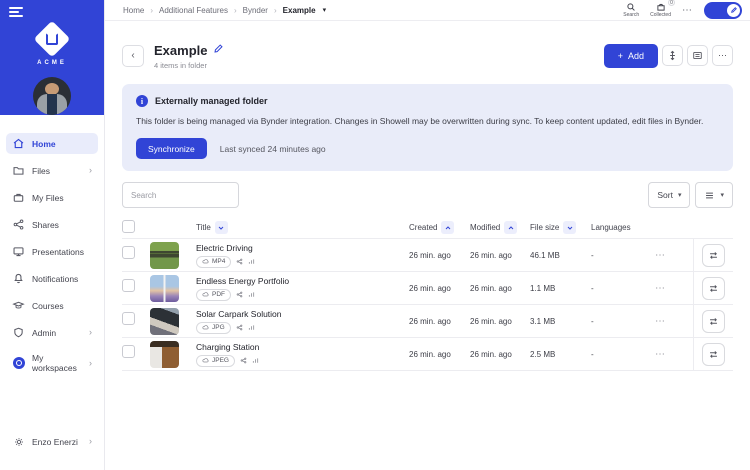 This screenshot has width=750, height=470. I want to click on folder-icon, so click(18, 170).